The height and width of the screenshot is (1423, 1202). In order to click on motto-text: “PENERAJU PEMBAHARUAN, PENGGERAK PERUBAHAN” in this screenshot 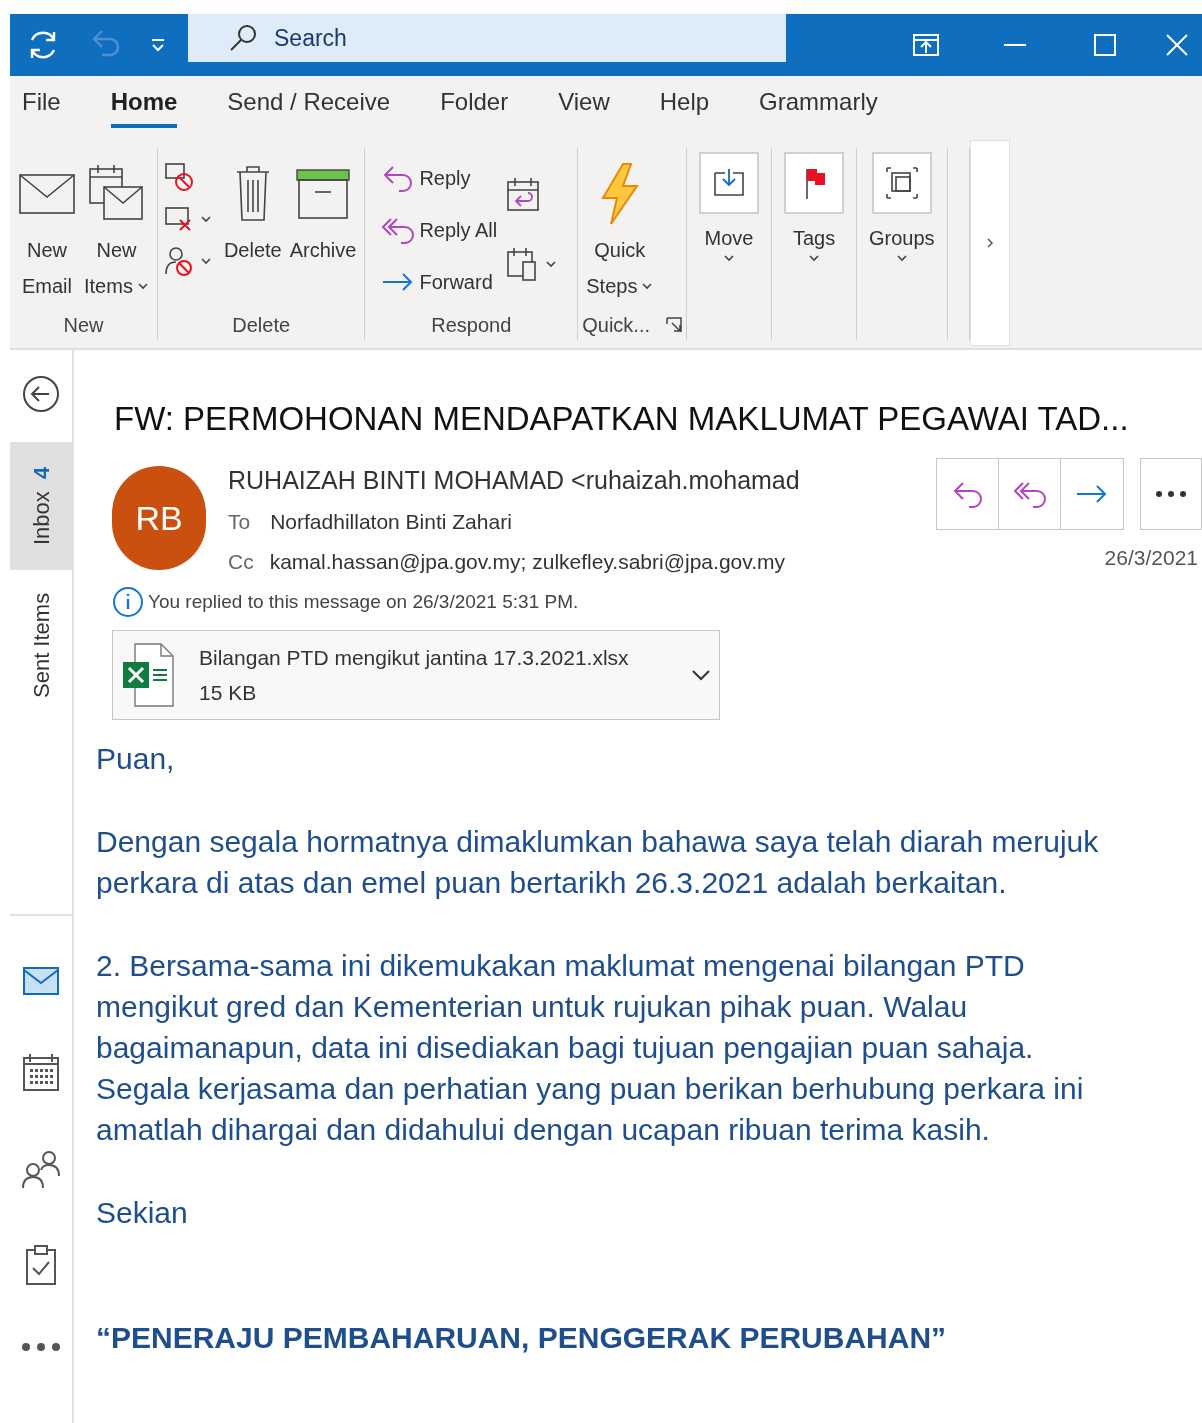, I will do `click(522, 1338)`.